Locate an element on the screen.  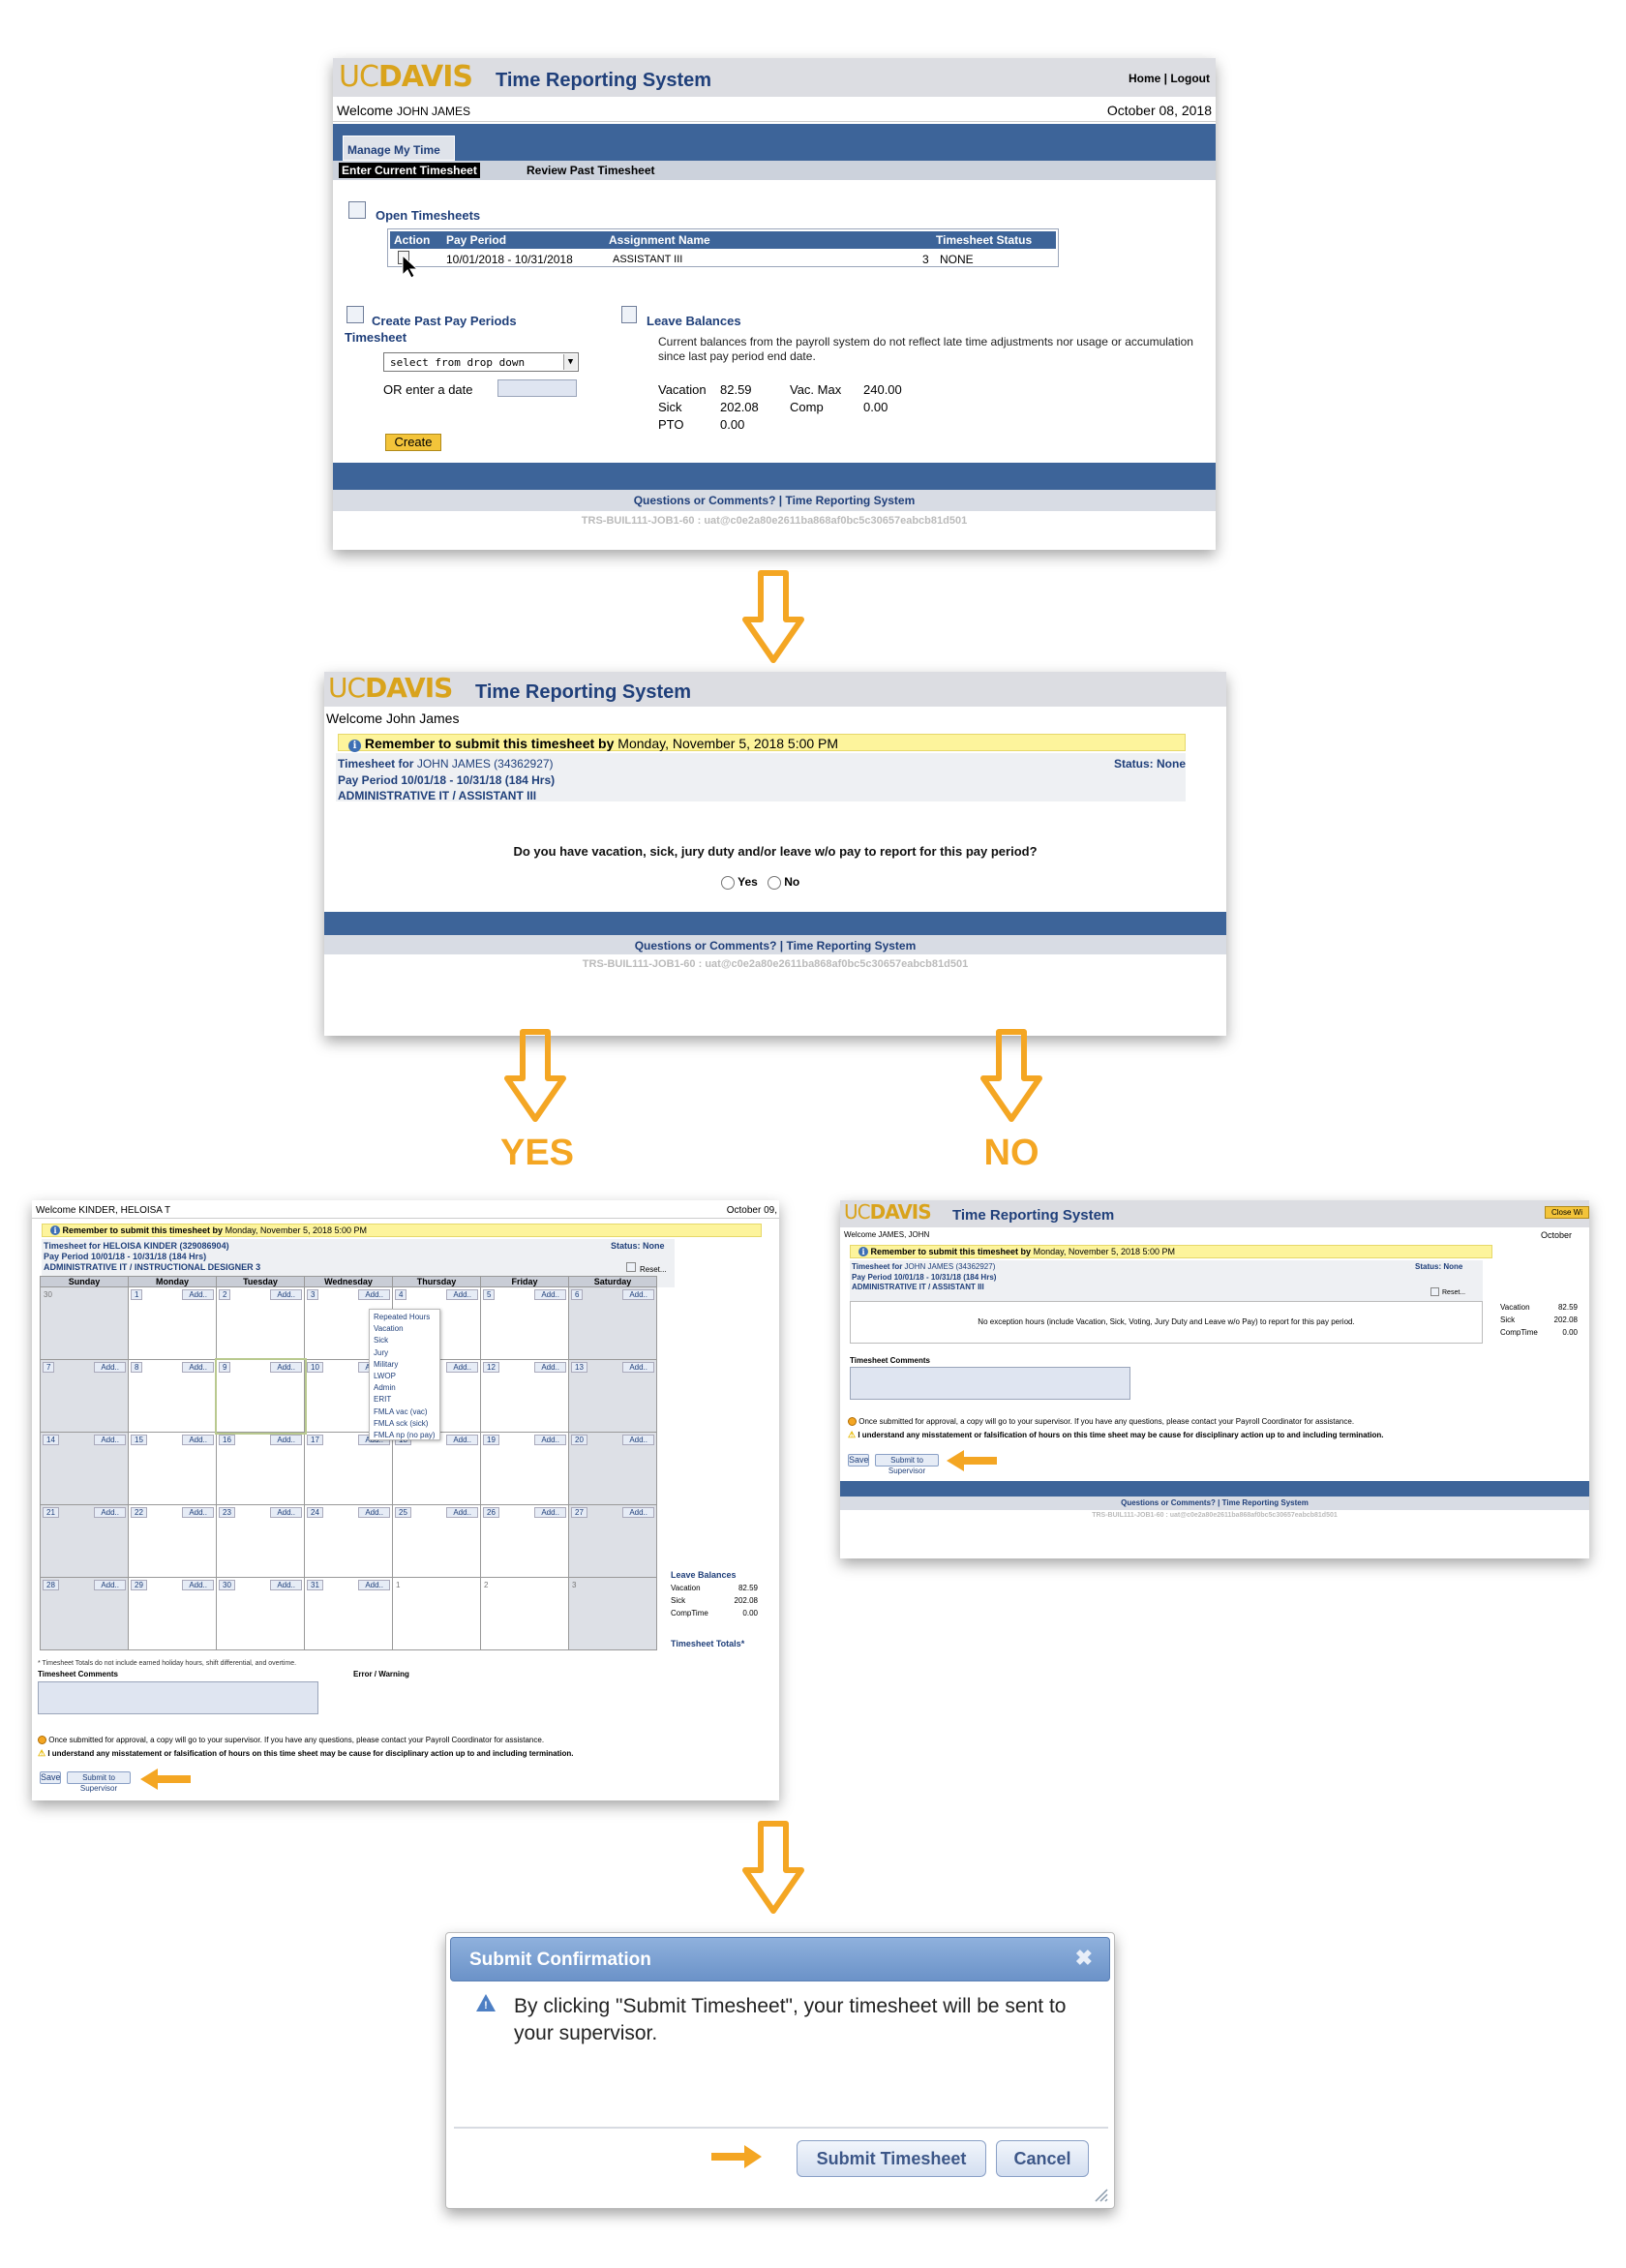
calendar-day-cell: Add.. 5 is located at coordinates (524, 1323).